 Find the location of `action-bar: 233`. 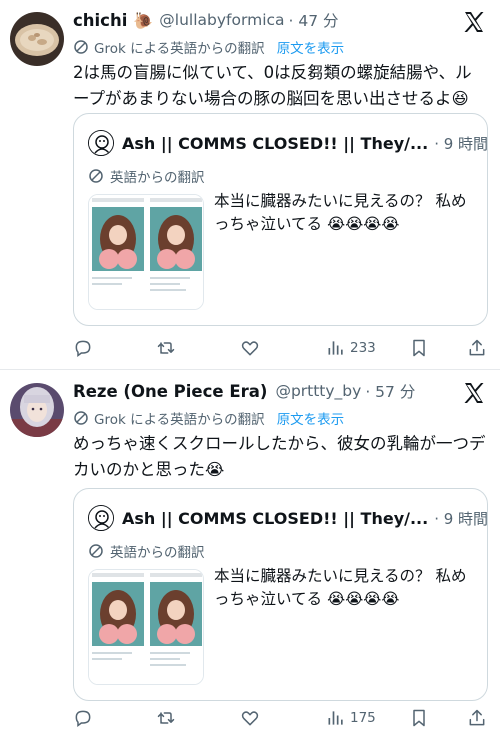

action-bar: 233 is located at coordinates (280, 348).